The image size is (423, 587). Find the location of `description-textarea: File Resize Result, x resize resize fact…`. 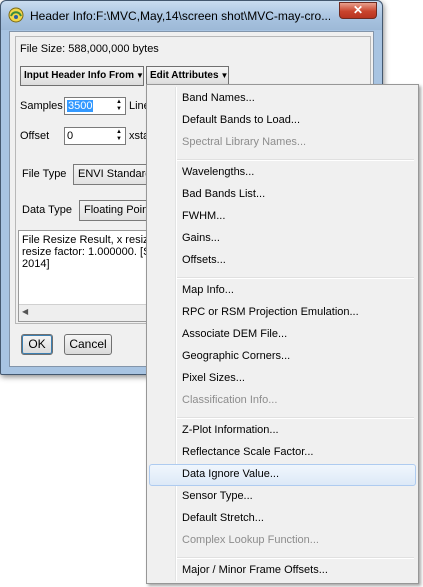

description-textarea: File Resize Result, x resize resize fact… is located at coordinates (89, 276).